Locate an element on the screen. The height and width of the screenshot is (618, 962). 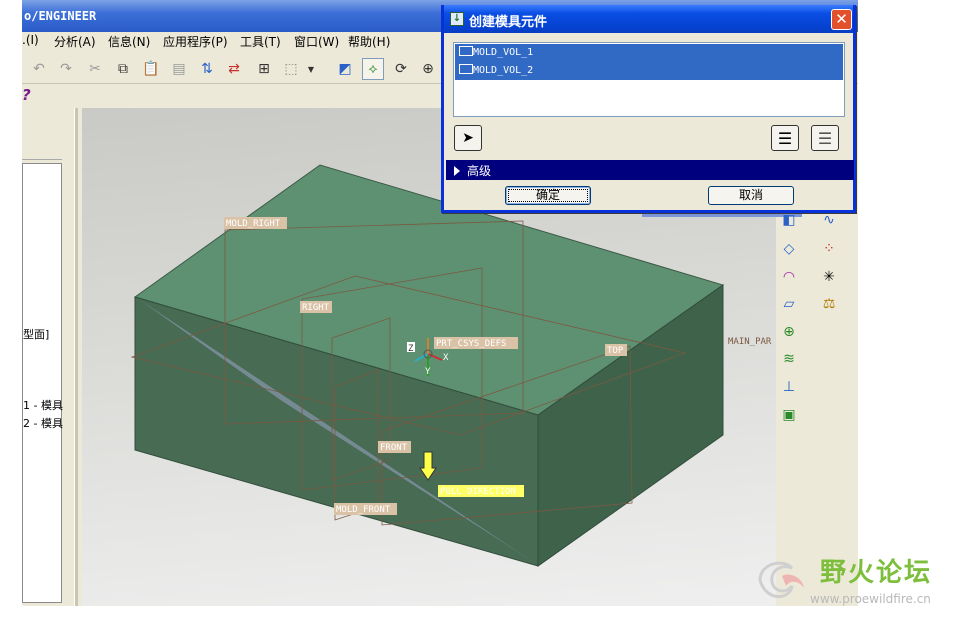
flame-logo-icon is located at coordinates (781, 579).